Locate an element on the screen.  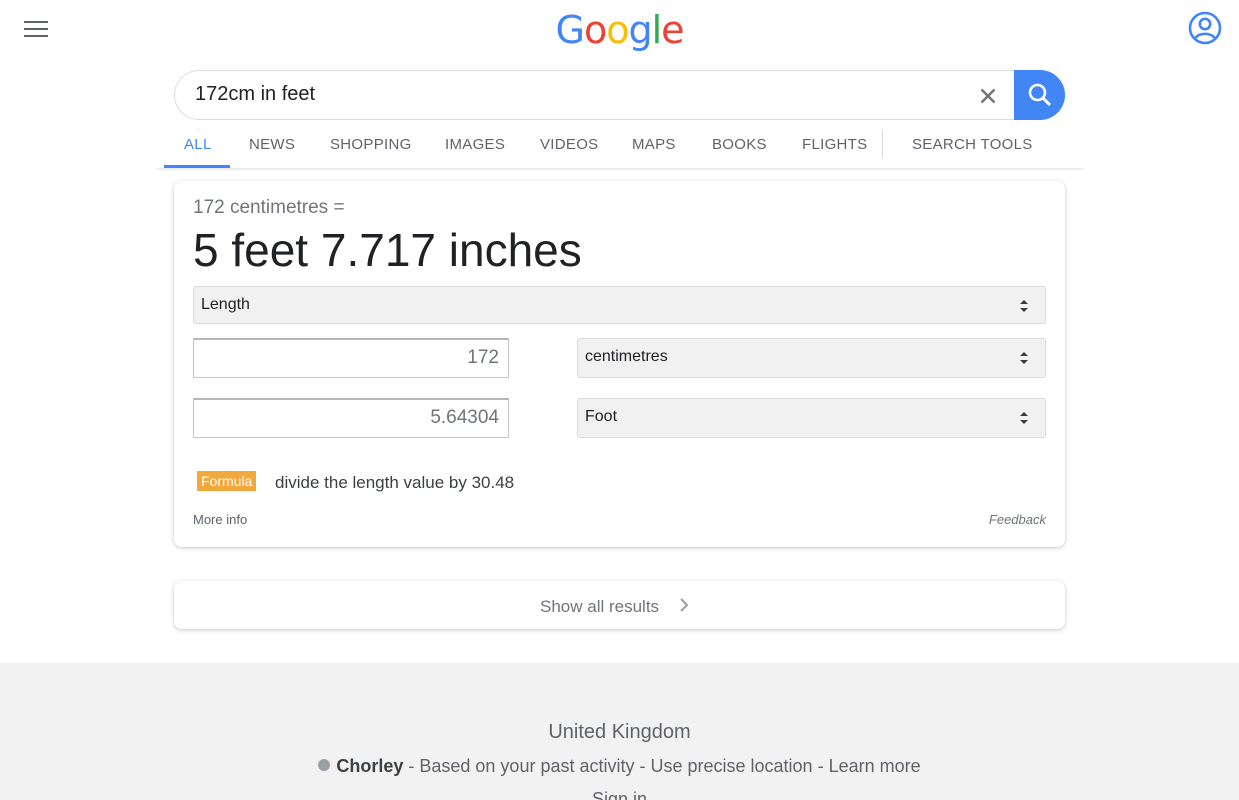
logo-letter-l: l is located at coordinates (657, 30).